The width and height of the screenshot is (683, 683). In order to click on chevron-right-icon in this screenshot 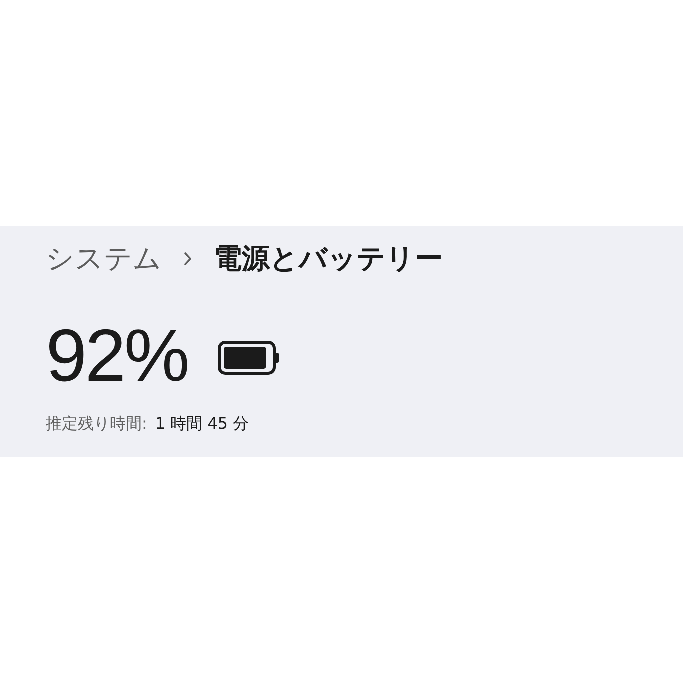, I will do `click(188, 259)`.